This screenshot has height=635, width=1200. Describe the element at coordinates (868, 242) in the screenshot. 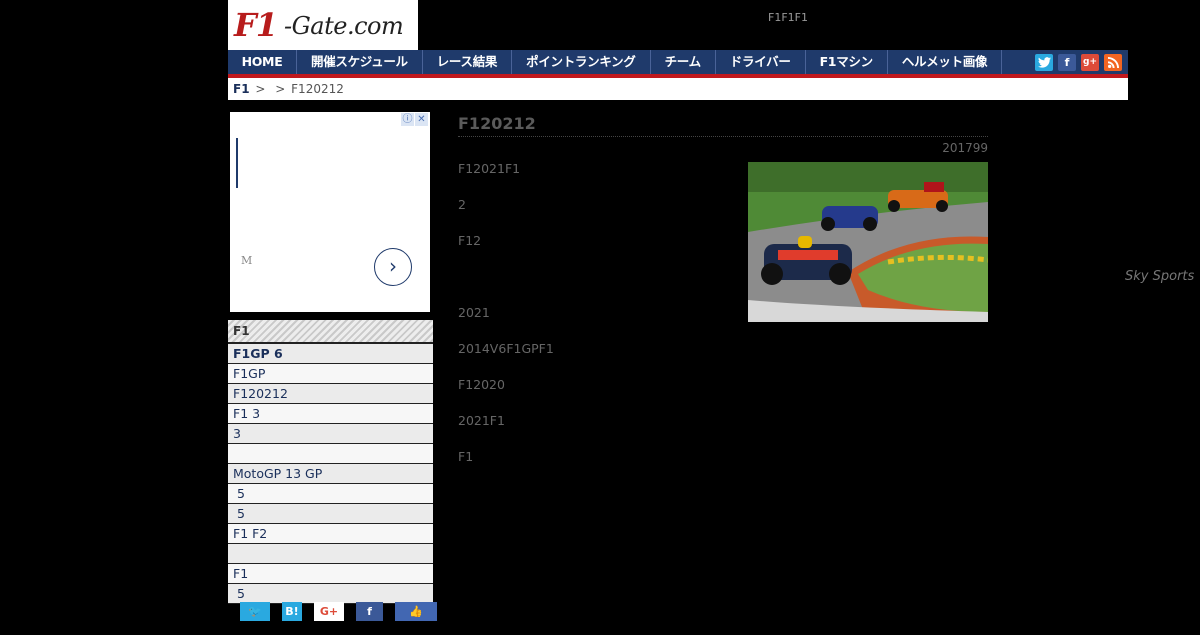

I see `article-photo` at that location.